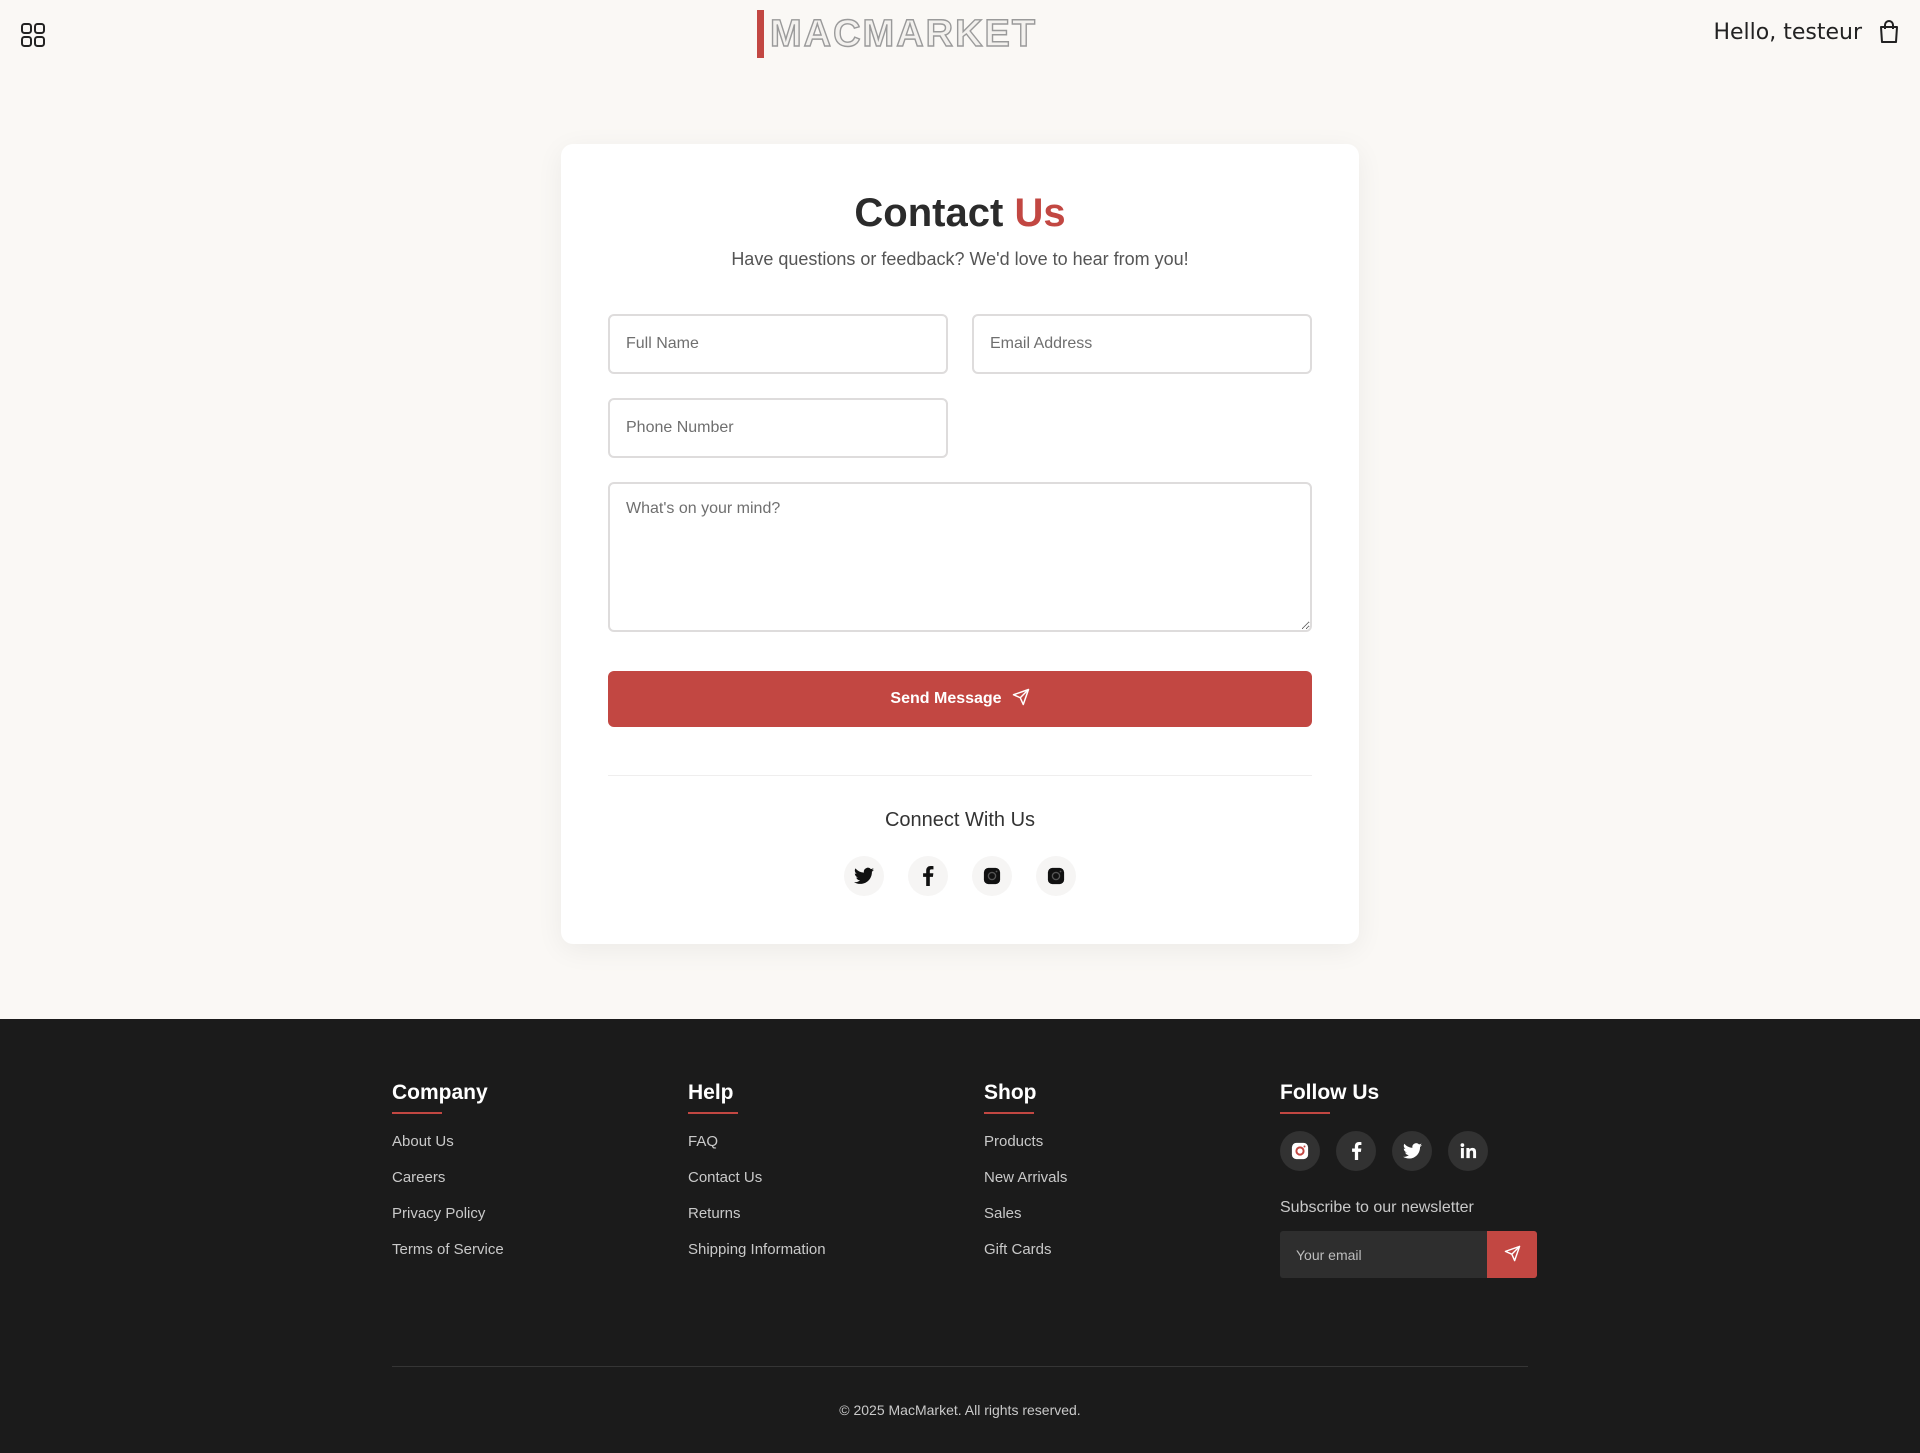 The height and width of the screenshot is (1453, 1920). I want to click on title-accent: Us, so click(1040, 213).